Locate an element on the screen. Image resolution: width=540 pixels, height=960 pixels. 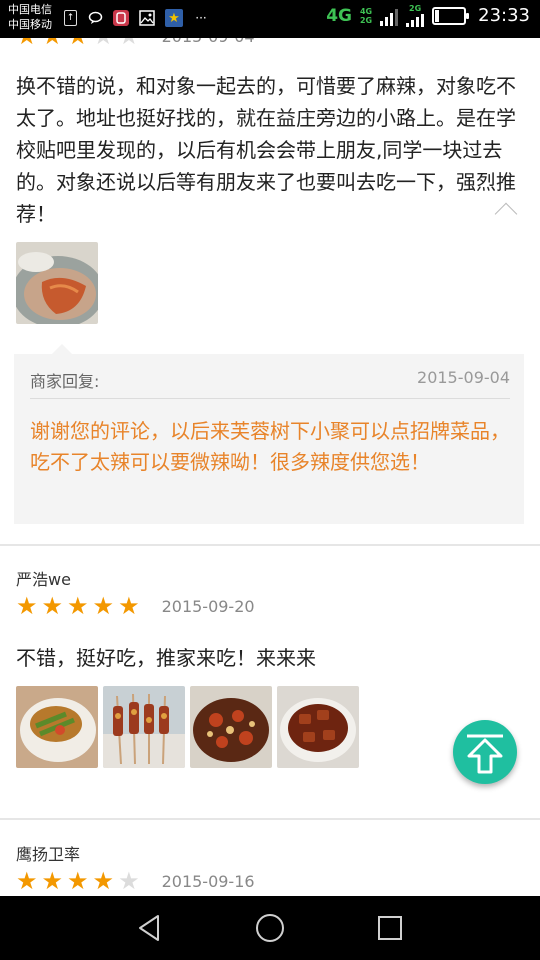
signal-strength-icon is located at coordinates (389, 16).